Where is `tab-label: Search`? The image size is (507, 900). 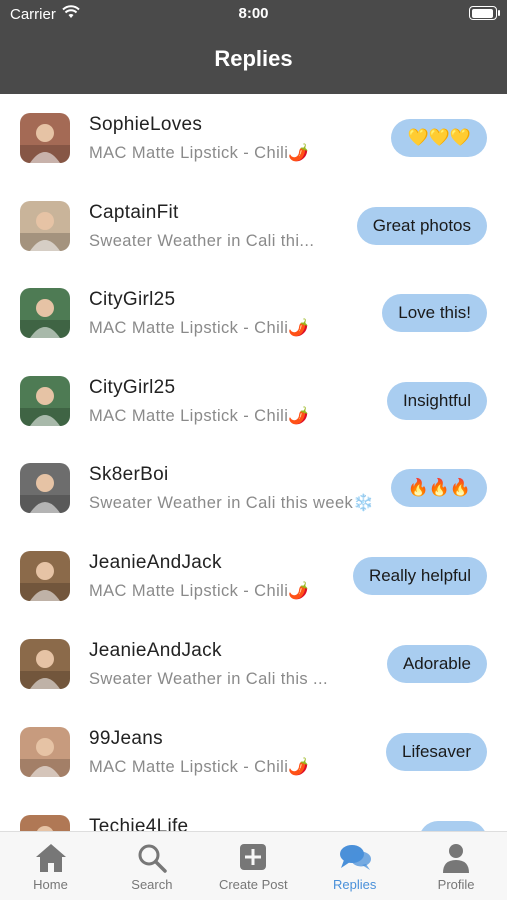 tab-label: Search is located at coordinates (152, 884).